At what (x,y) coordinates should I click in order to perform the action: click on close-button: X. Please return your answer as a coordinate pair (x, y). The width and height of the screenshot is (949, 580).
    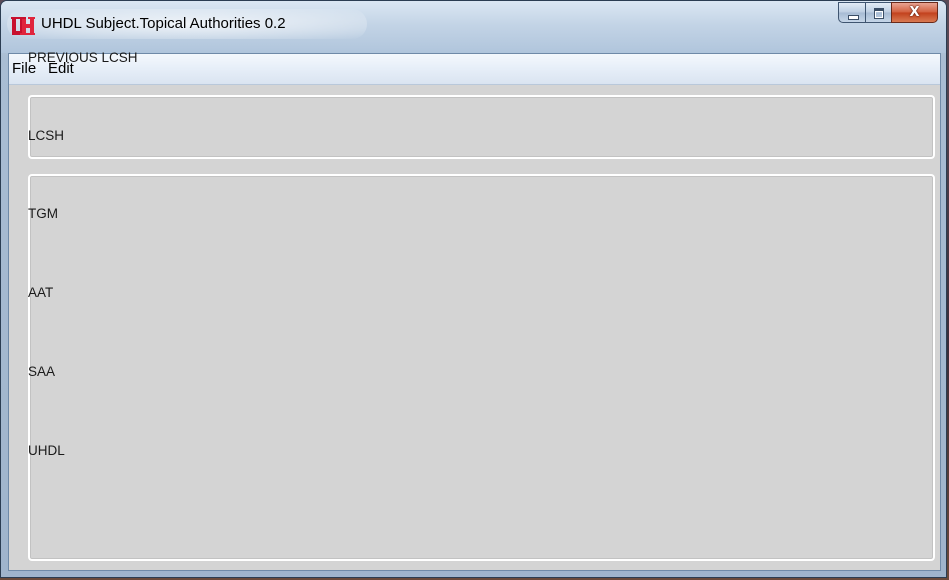
    Looking at the image, I should click on (914, 12).